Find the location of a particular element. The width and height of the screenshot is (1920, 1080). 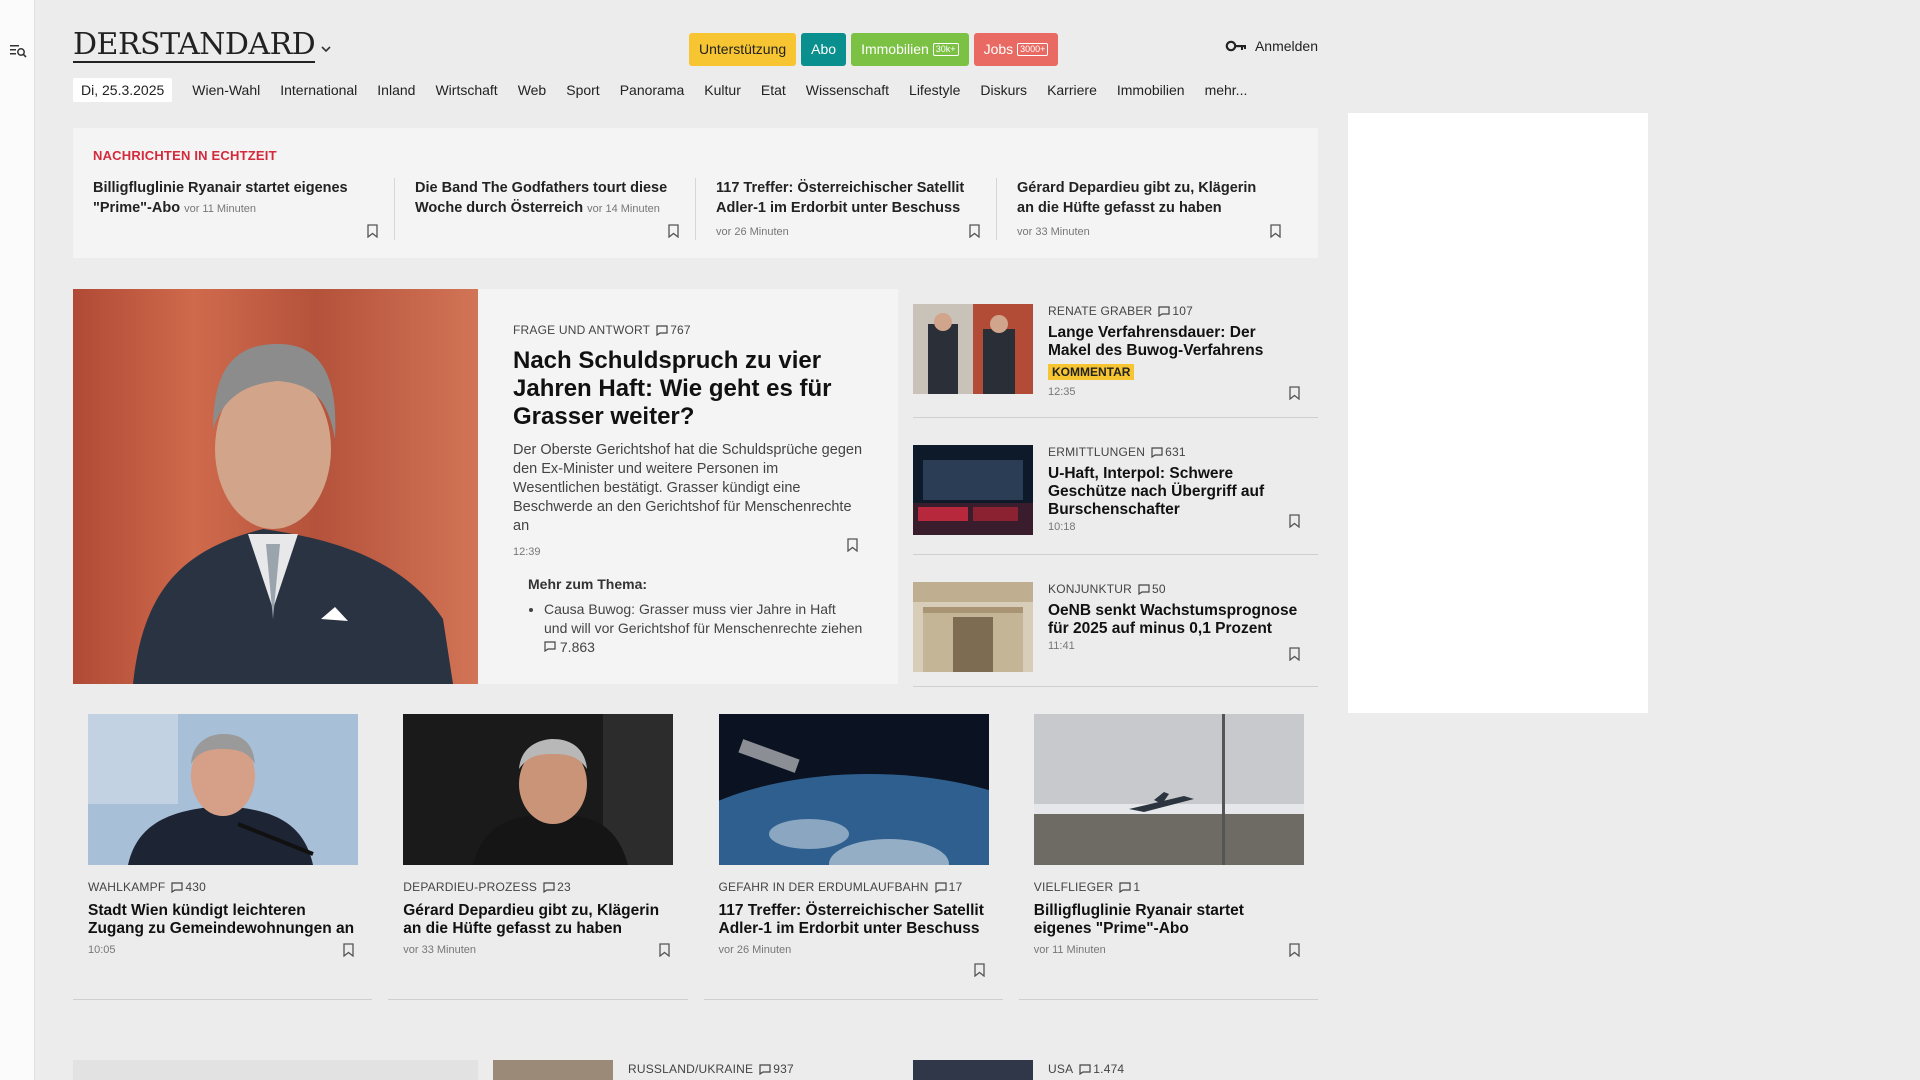

nav-item-etat: Etat is located at coordinates (773, 90).